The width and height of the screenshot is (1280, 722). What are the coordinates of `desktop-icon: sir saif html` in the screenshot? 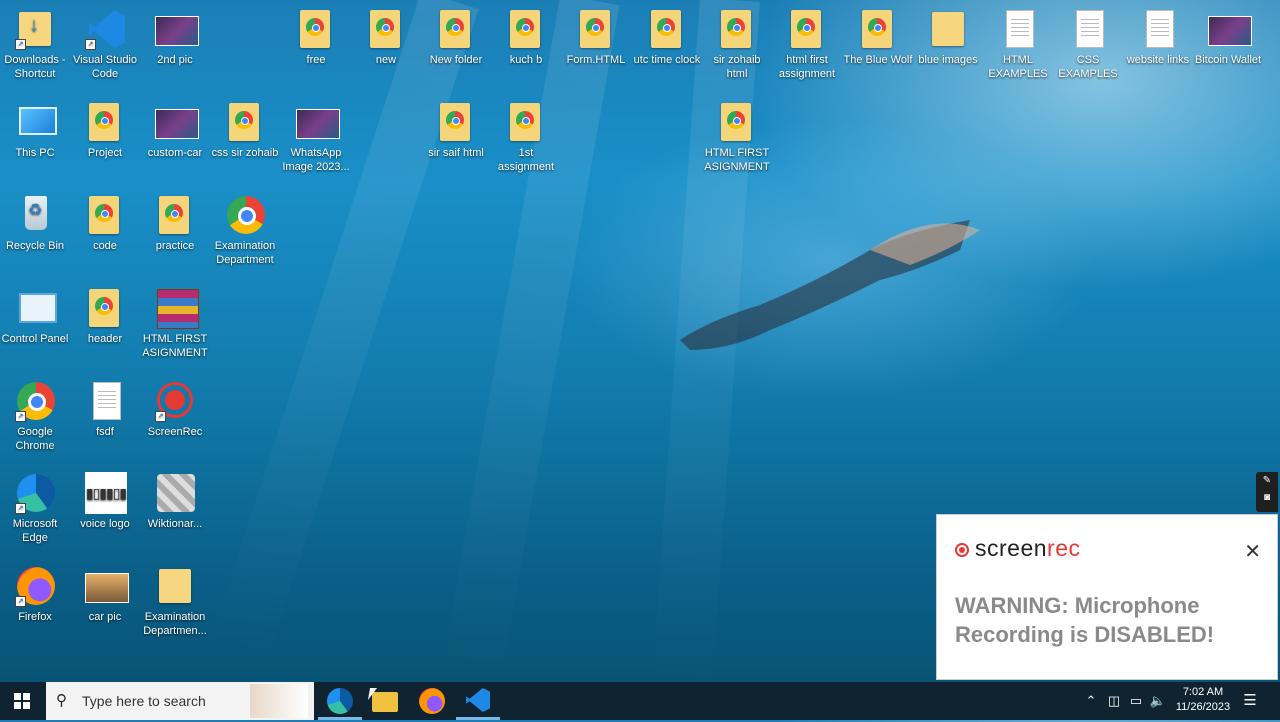 It's located at (456, 130).